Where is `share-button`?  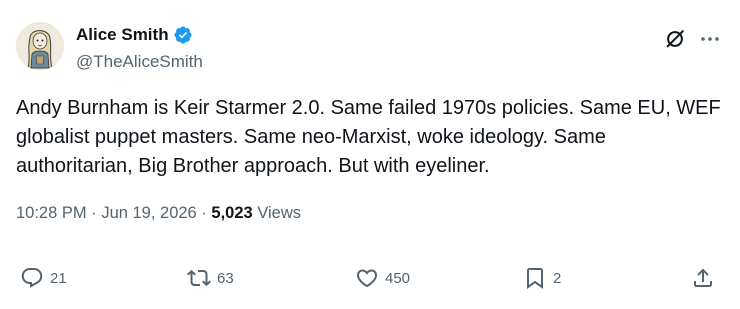 share-button is located at coordinates (703, 278).